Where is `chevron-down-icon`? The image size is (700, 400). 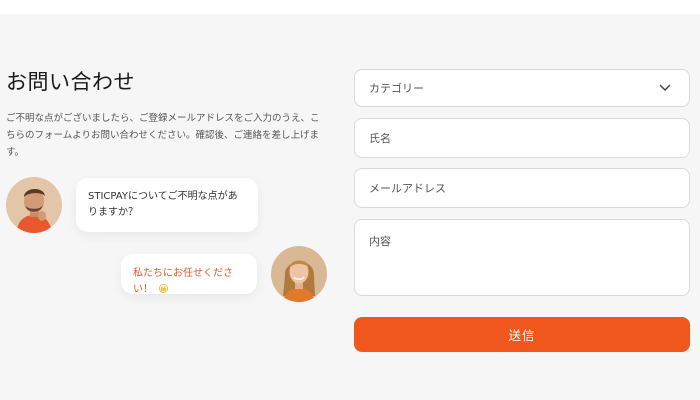 chevron-down-icon is located at coordinates (665, 88).